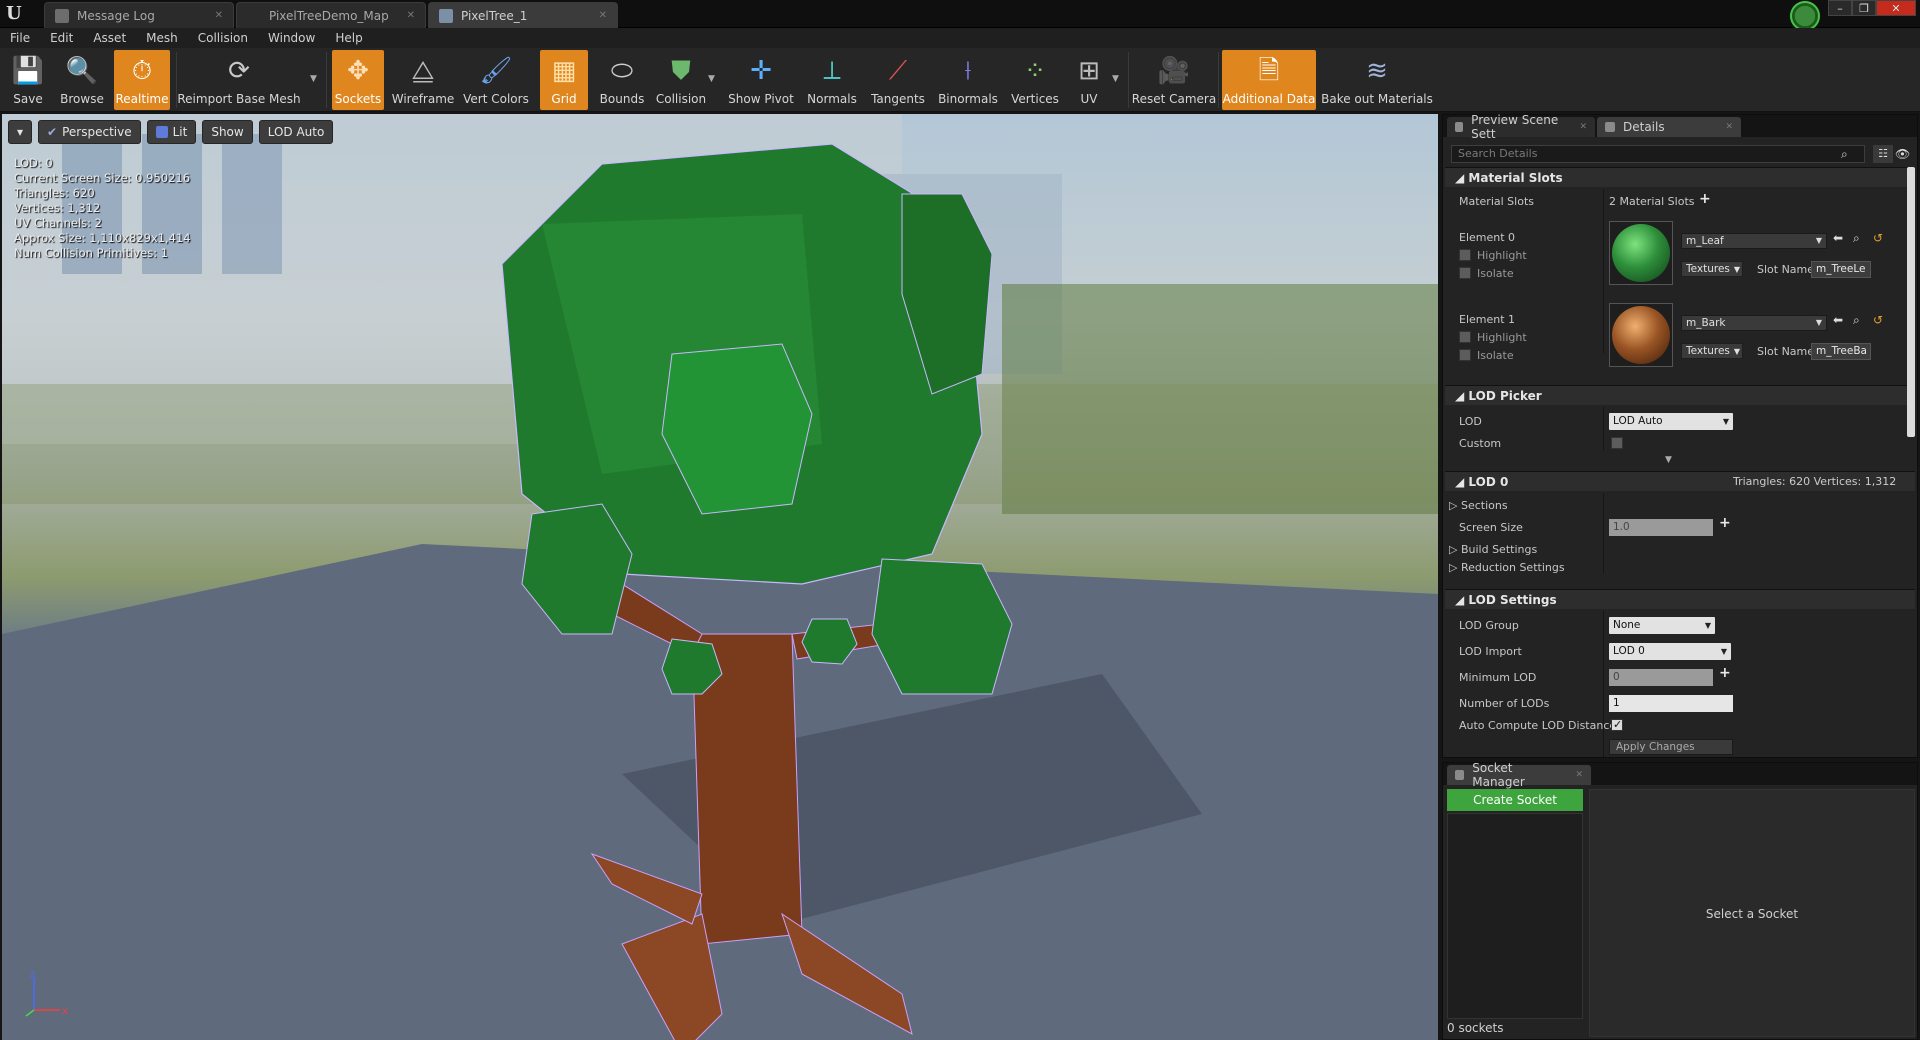 This screenshot has height=1040, width=1920. What do you see at coordinates (61, 38) in the screenshot?
I see `menu-edit: Edit` at bounding box center [61, 38].